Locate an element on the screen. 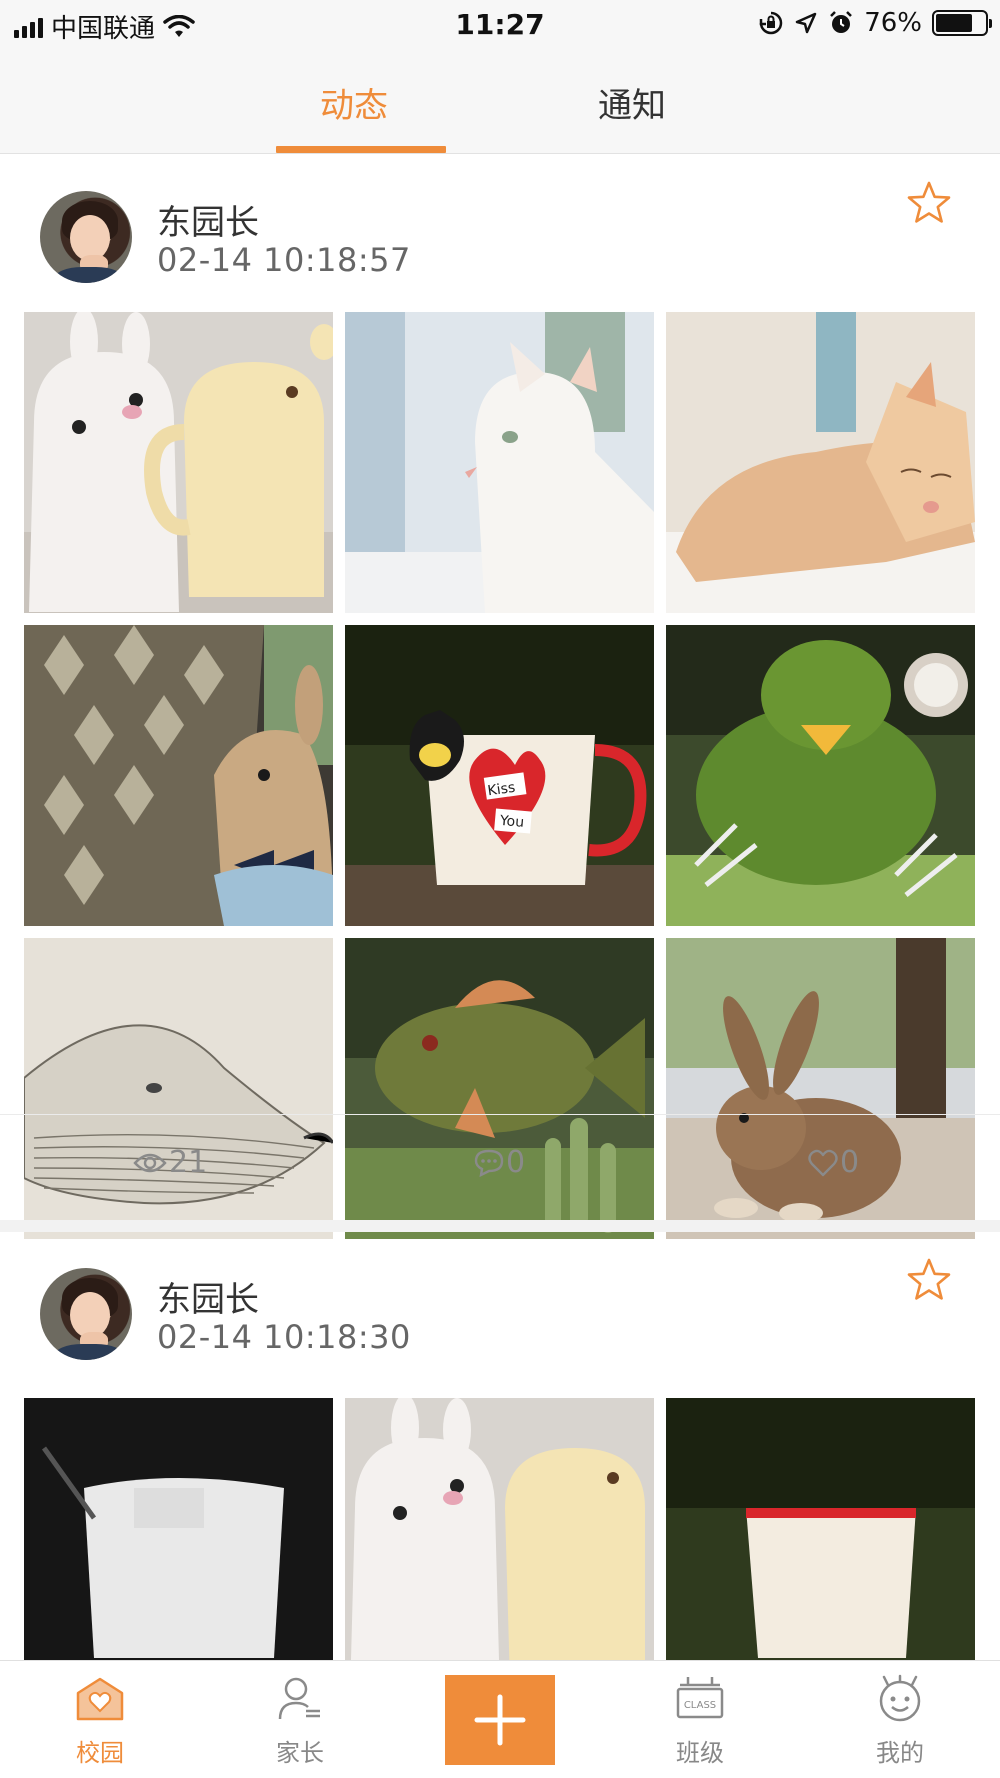 This screenshot has height=1778, width=1000. class-board-icon: CLASS is located at coordinates (700, 1698).